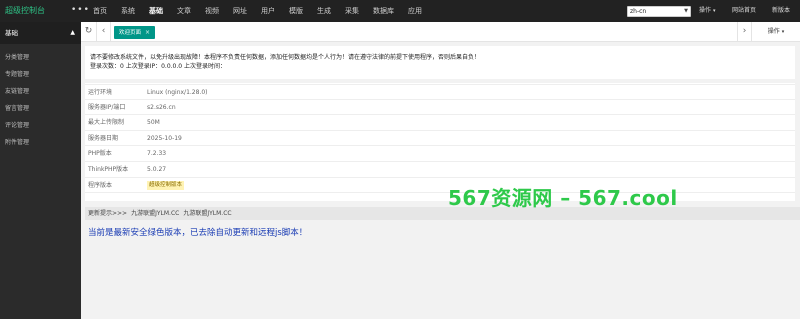 The image size is (800, 319). What do you see at coordinates (177, 92) in the screenshot?
I see `row-value: Linux (nginx/1.28.0)` at bounding box center [177, 92].